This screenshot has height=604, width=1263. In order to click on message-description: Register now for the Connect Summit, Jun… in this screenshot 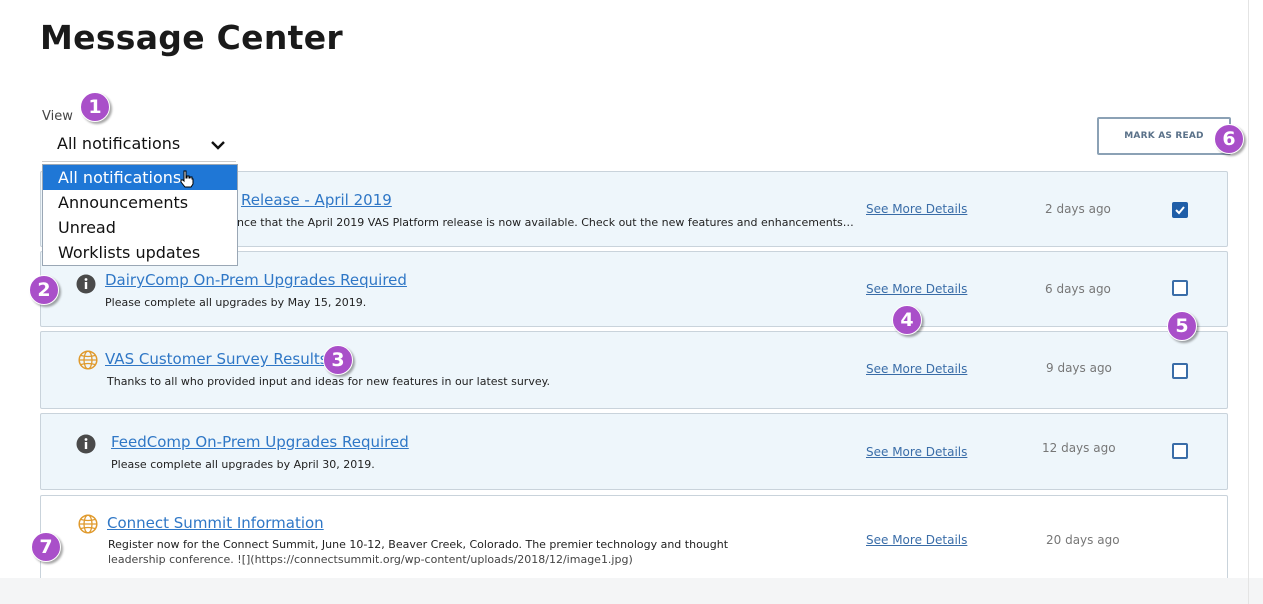, I will do `click(418, 544)`.